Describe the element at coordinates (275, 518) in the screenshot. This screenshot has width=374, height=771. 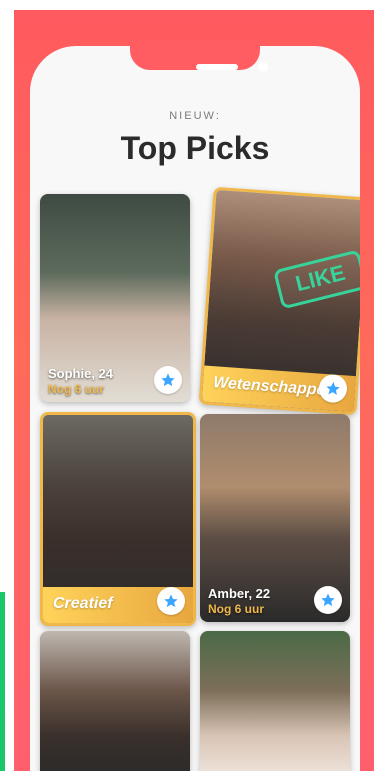
I see `top-pick-card-amber: Amber, 22 Nog 6 uur` at that location.